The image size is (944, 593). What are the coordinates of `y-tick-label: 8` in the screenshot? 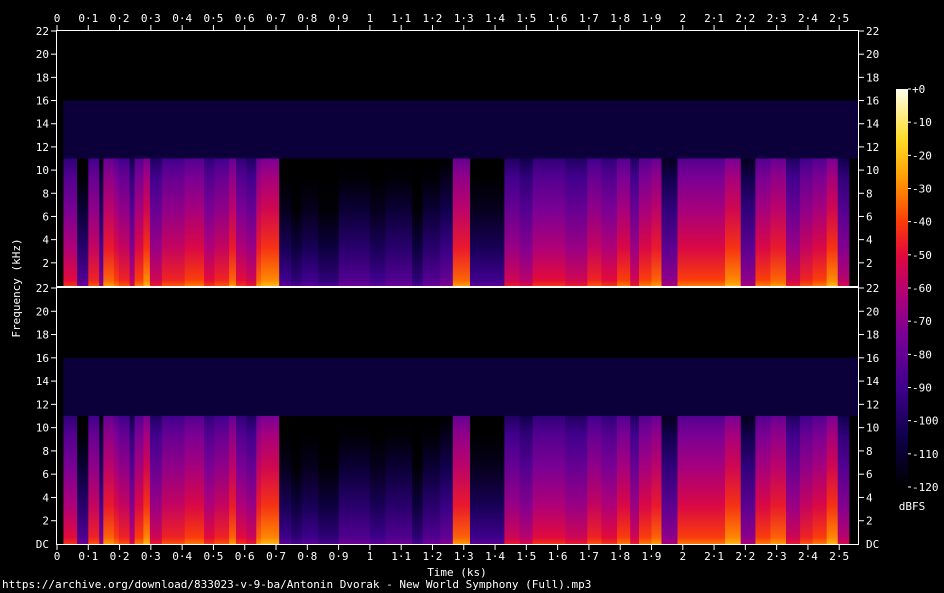 It's located at (869, 193).